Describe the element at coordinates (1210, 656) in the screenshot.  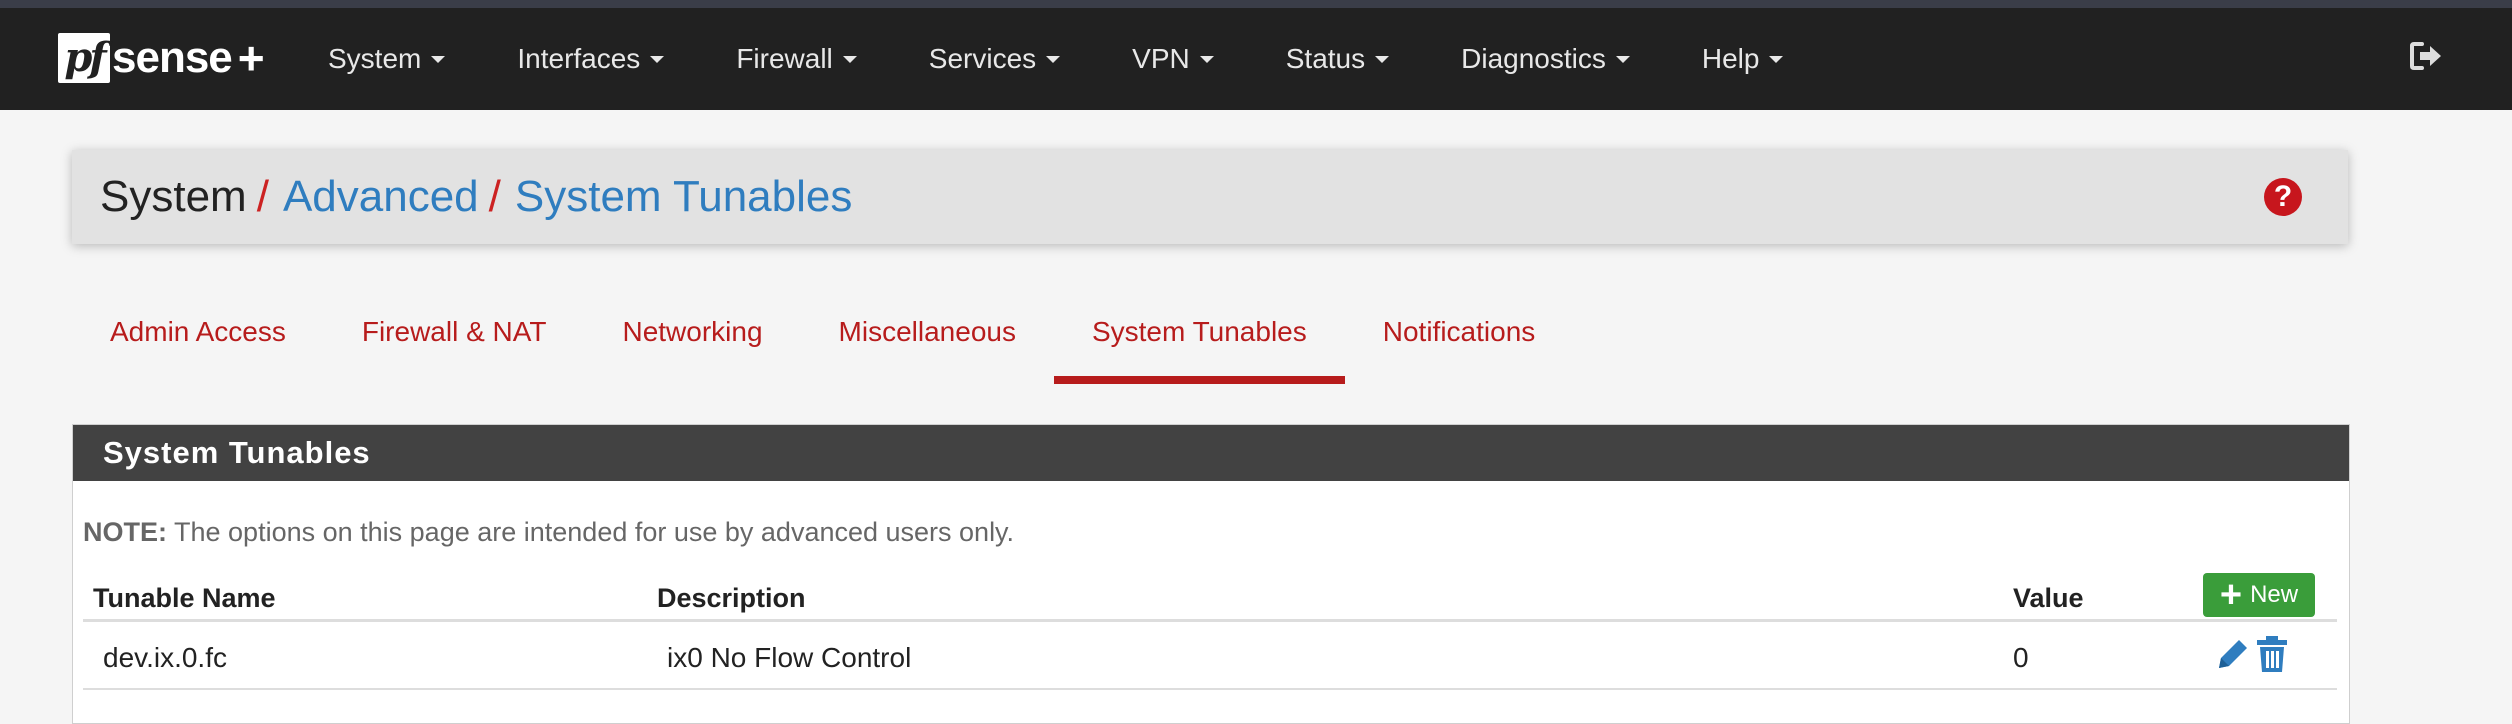
I see `table-row: dev.ix.0.fc ix0 No Flow Control 0` at that location.